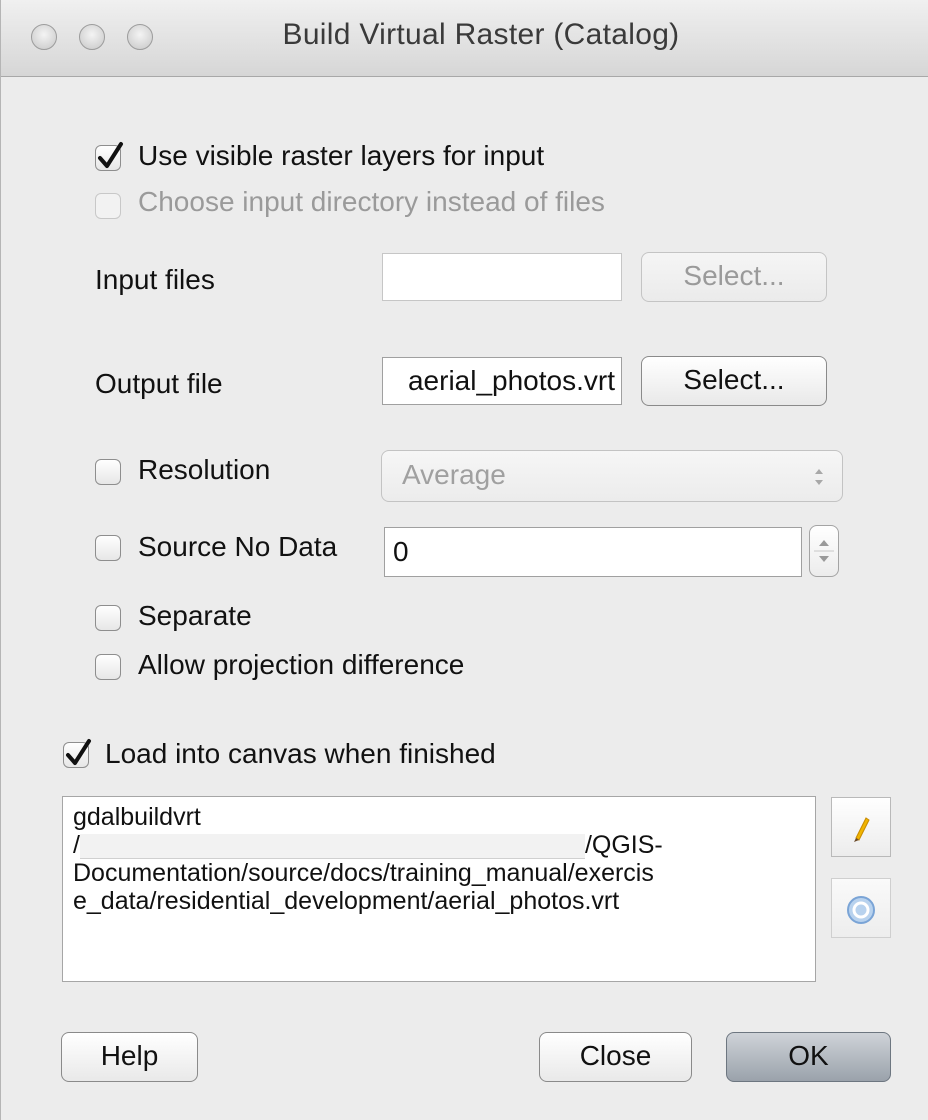 The width and height of the screenshot is (928, 1120). I want to click on allow-projection-checkbox, so click(108, 667).